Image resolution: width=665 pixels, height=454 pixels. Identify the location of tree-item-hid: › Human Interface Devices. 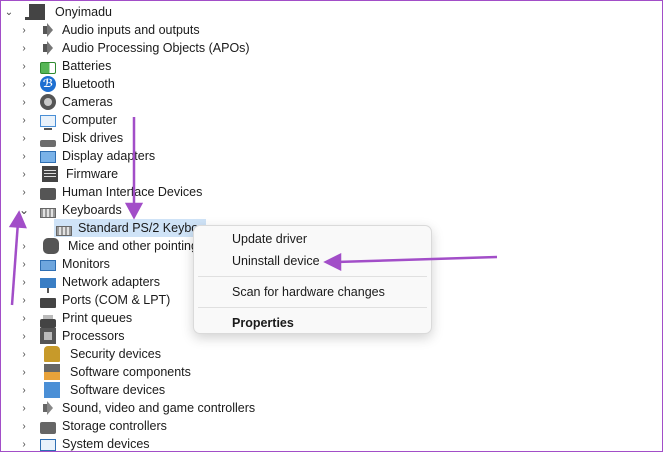
(110, 192).